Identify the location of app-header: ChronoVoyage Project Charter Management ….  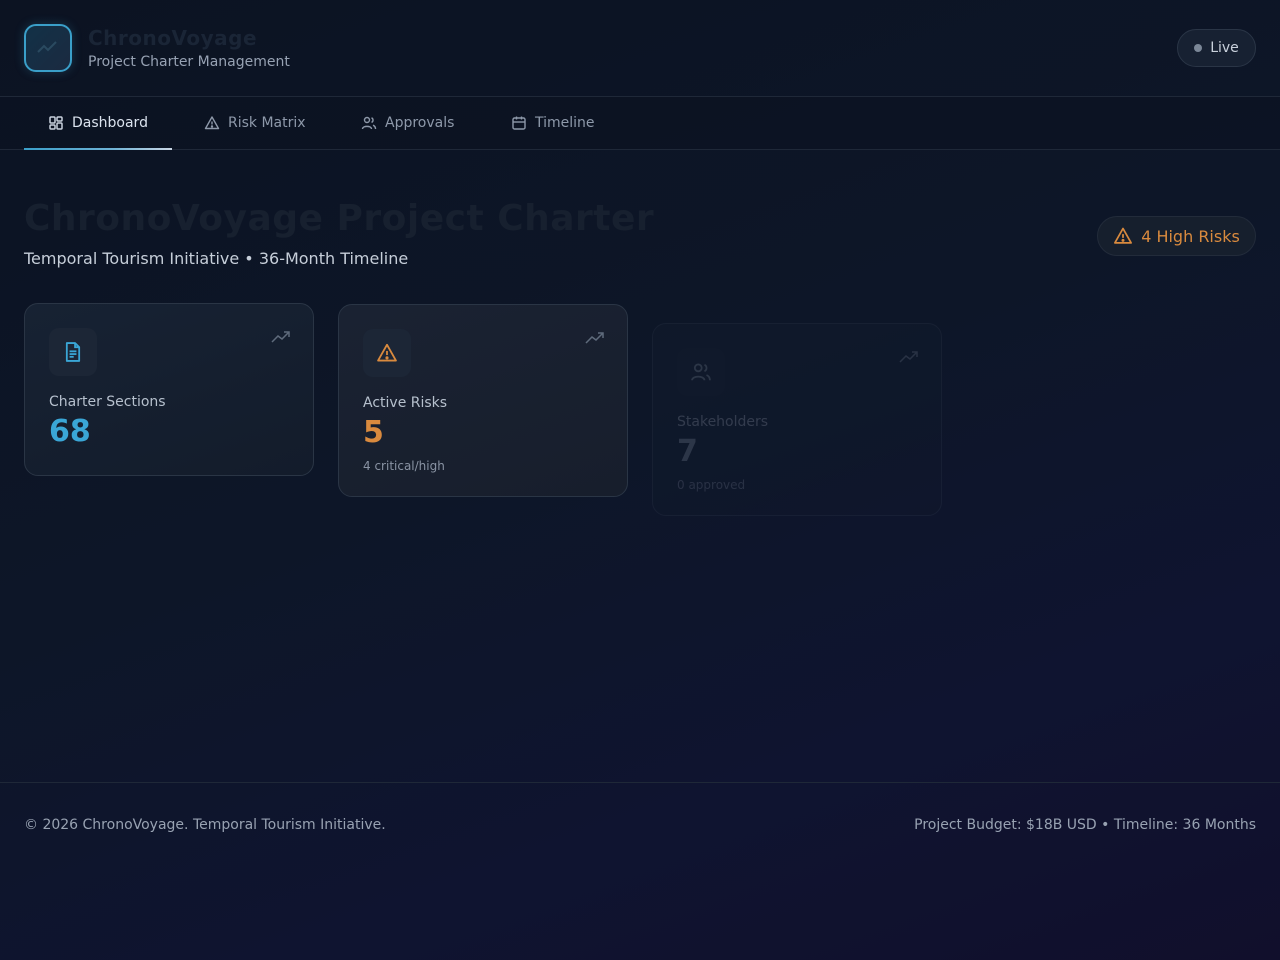
(640, 48).